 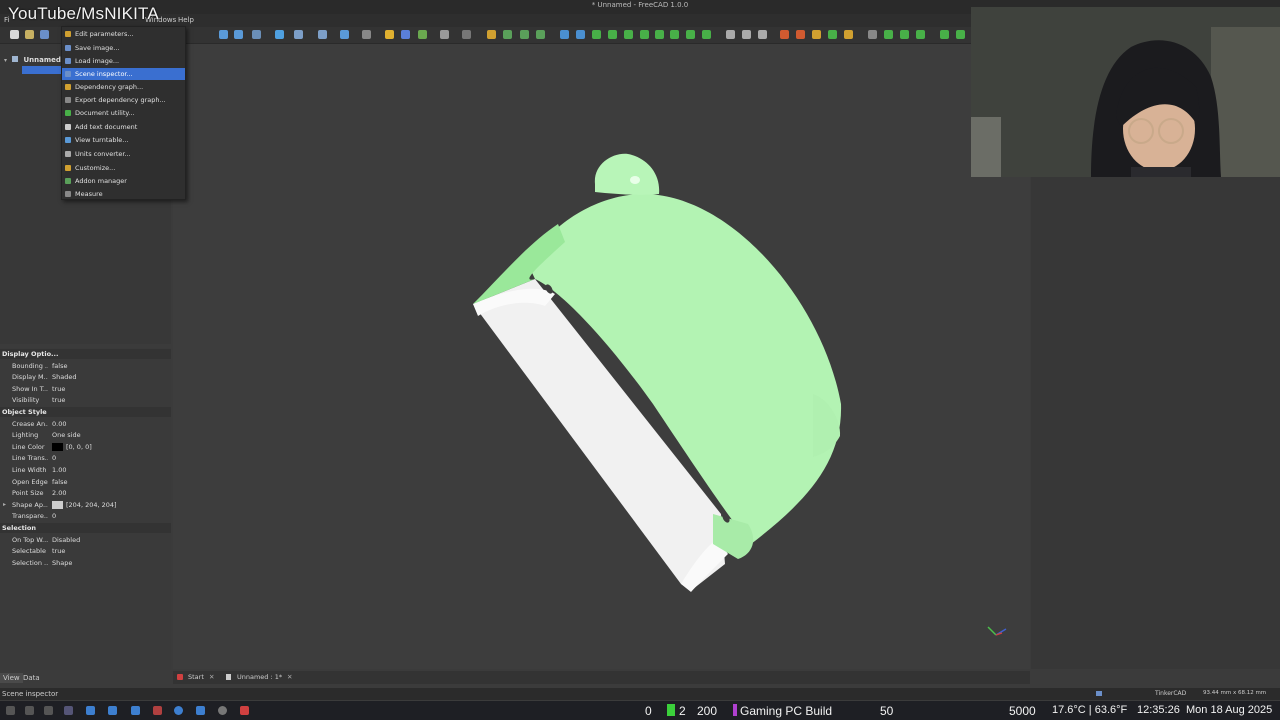 I want to click on helix-icon, so click(x=920, y=34).